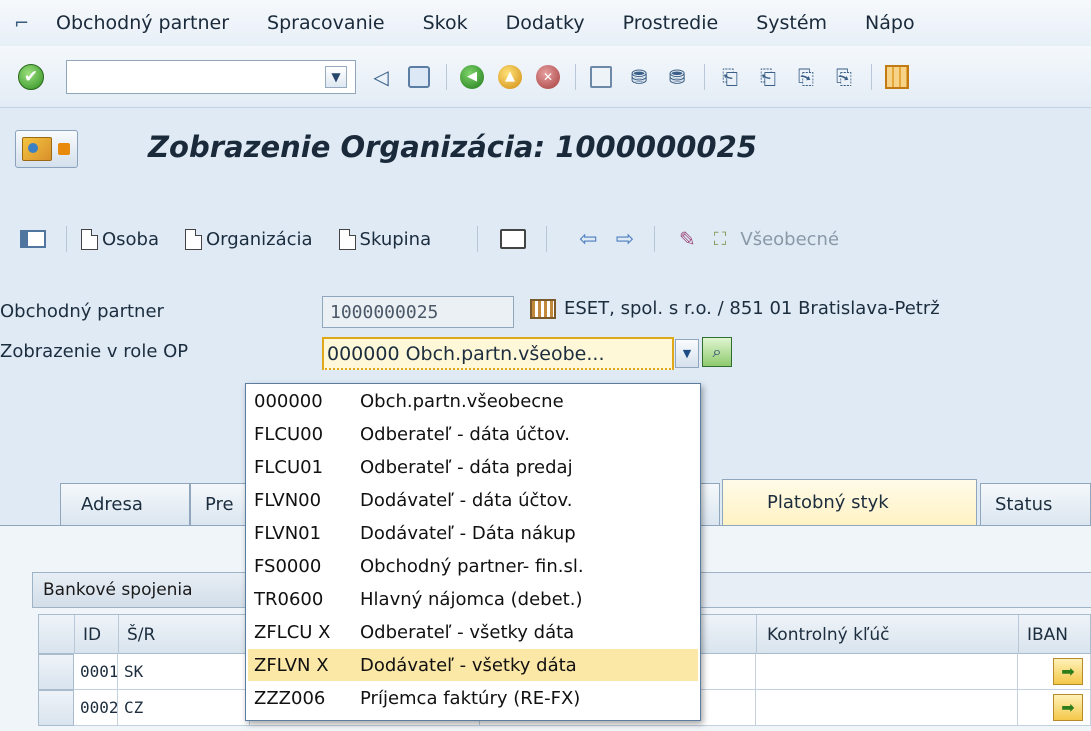 Image resolution: width=1091 pixels, height=731 pixels. I want to click on back-triangle-icon: ◁, so click(381, 77).